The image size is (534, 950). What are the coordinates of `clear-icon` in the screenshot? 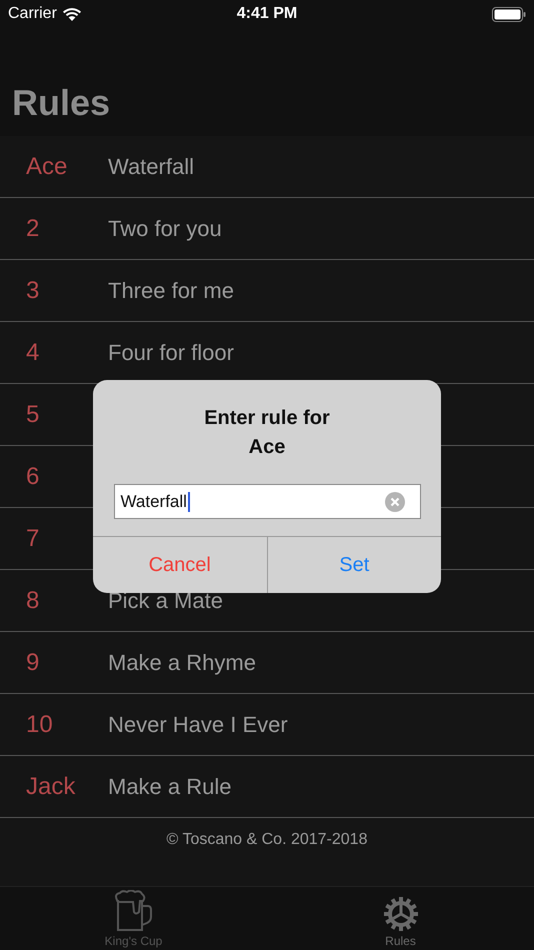 It's located at (394, 502).